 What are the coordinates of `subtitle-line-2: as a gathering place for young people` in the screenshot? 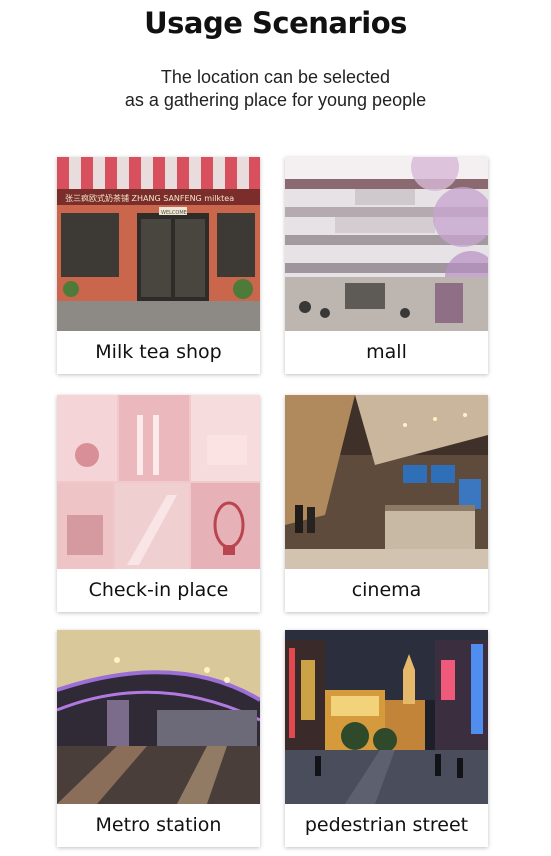 It's located at (275, 100).